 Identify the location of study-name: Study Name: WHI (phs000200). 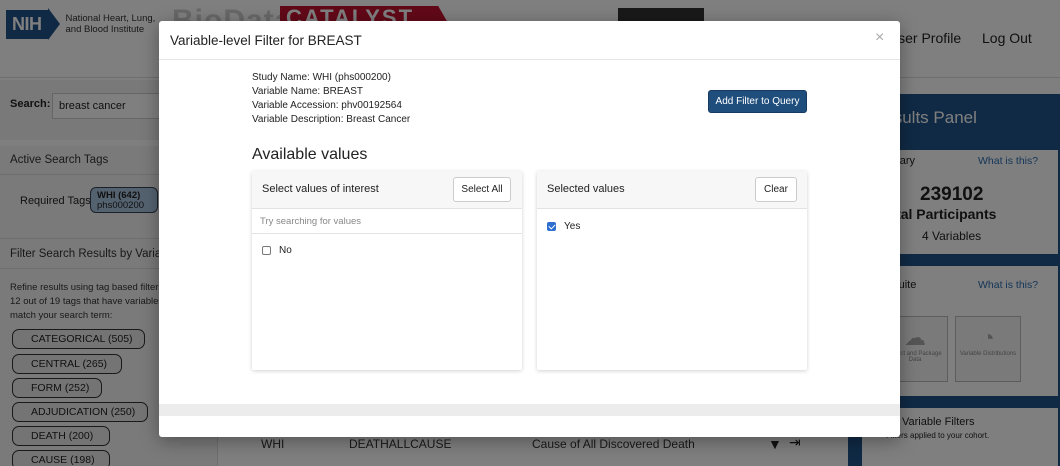
(321, 77).